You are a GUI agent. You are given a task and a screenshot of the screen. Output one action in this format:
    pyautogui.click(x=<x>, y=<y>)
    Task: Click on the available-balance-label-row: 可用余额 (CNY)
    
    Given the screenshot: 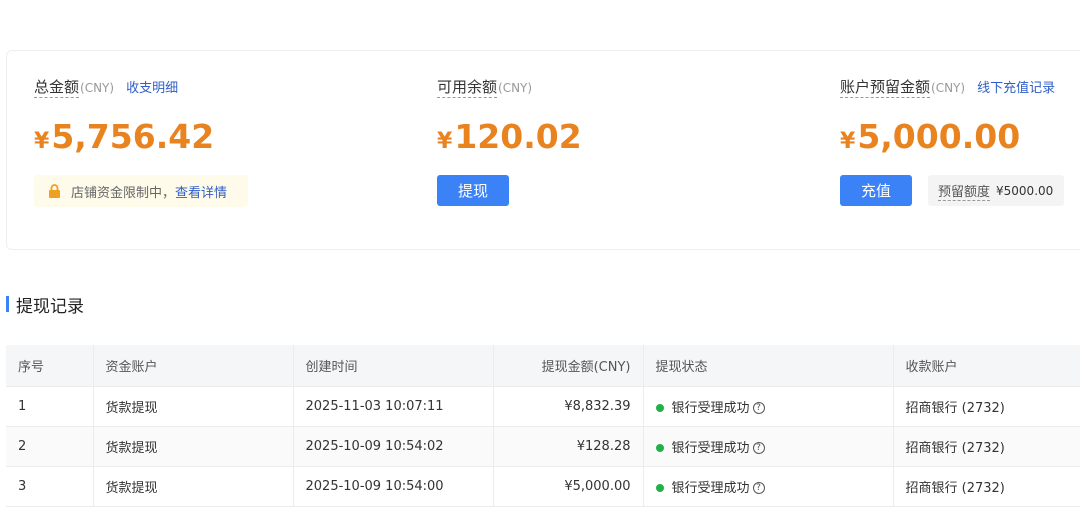 What is the action you would take?
    pyautogui.click(x=484, y=87)
    